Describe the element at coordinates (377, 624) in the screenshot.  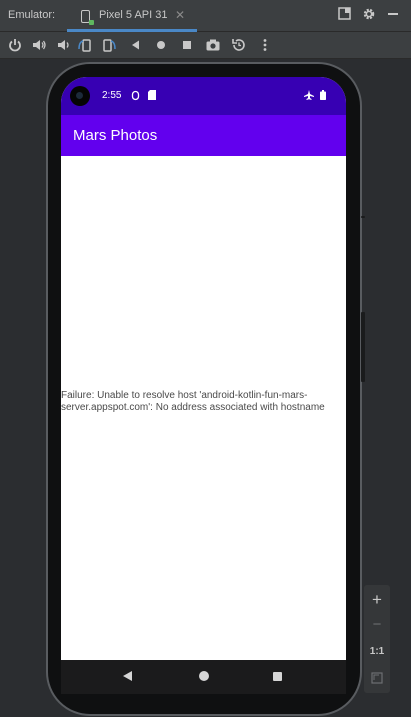
I see `zoom-out-button: −` at that location.